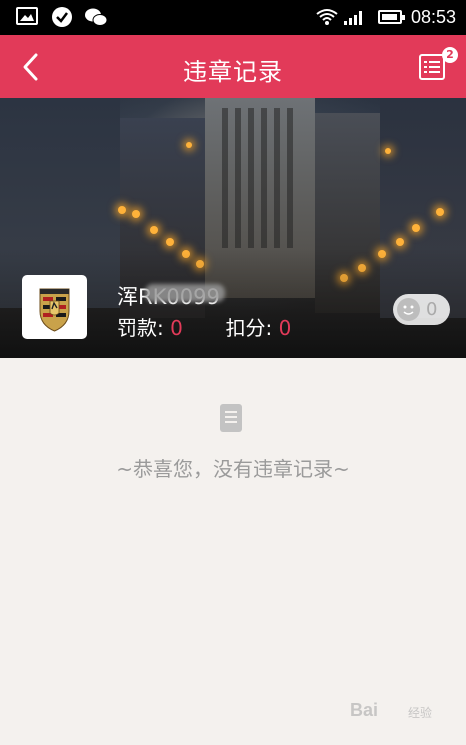  Describe the element at coordinates (450, 55) in the screenshot. I see `notification-badge: 2` at that location.